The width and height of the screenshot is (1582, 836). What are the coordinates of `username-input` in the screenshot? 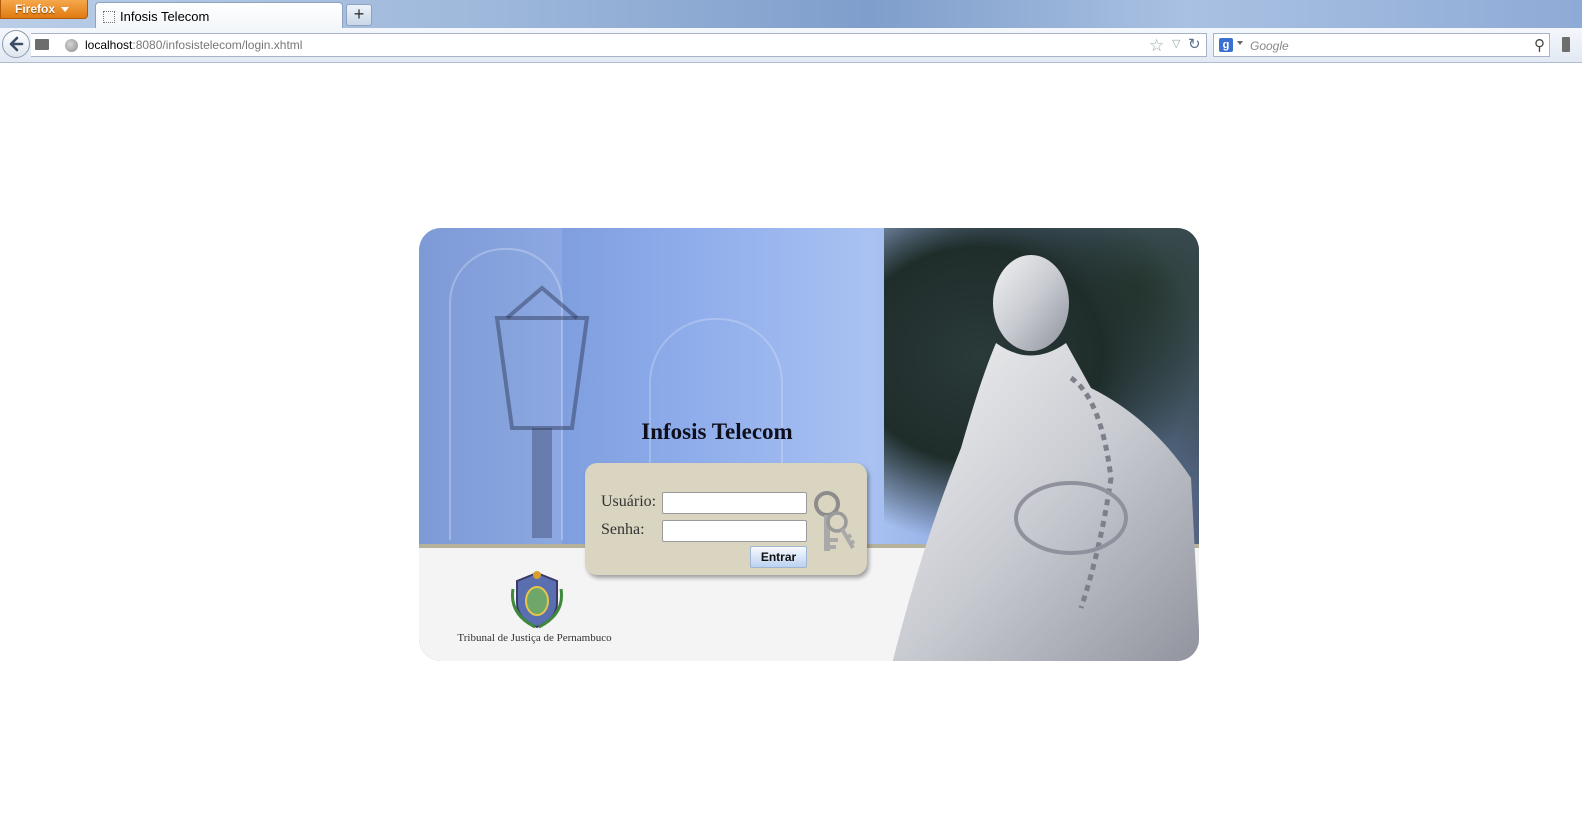 It's located at (734, 503).